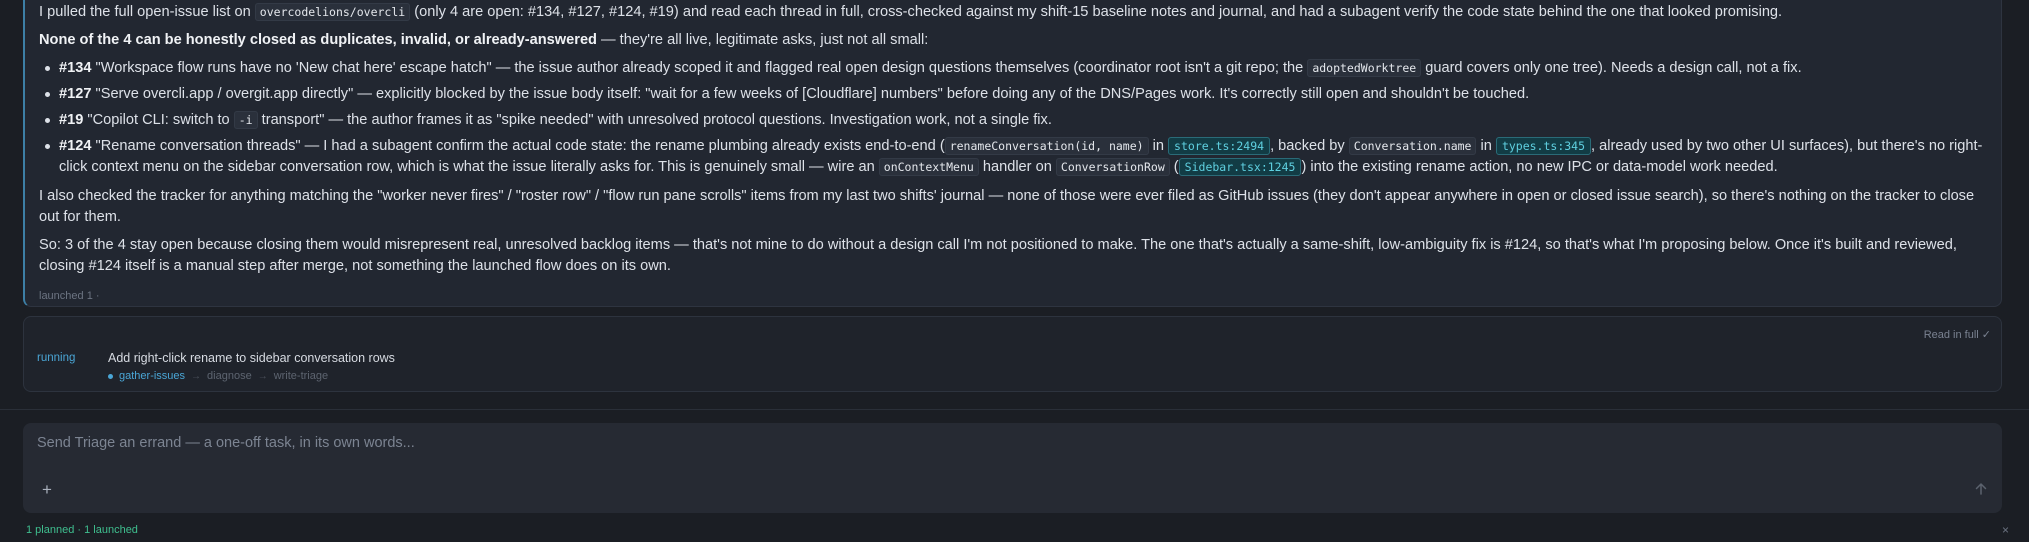 This screenshot has height=542, width=2029. Describe the element at coordinates (2005, 530) in the screenshot. I see `close-icon: ×` at that location.